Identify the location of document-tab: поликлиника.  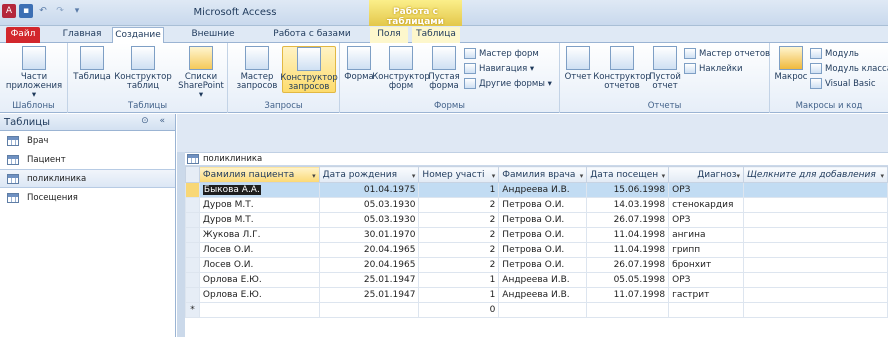
(536, 158).